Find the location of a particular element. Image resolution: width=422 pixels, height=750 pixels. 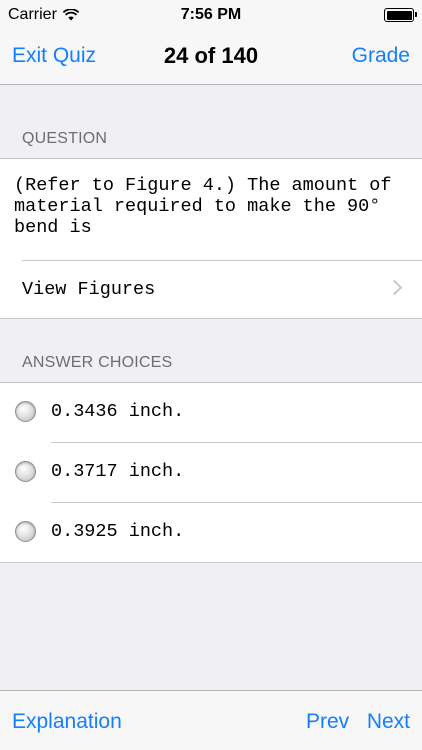

bottom-toolbar: Explanation Prev Next is located at coordinates (211, 720).